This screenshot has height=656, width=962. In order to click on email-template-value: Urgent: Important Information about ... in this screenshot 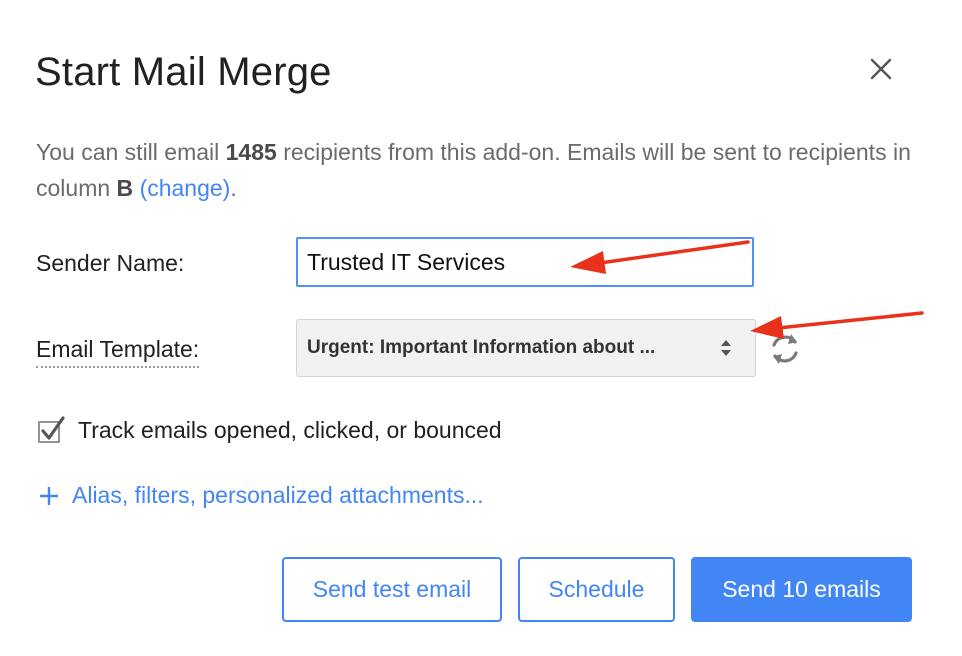, I will do `click(481, 347)`.